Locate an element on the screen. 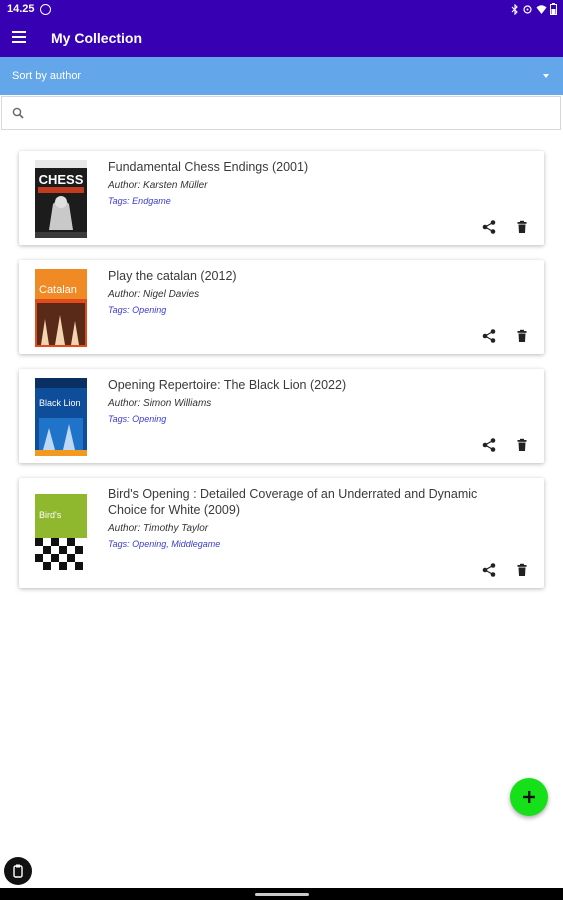  status-icons is located at coordinates (534, 11).